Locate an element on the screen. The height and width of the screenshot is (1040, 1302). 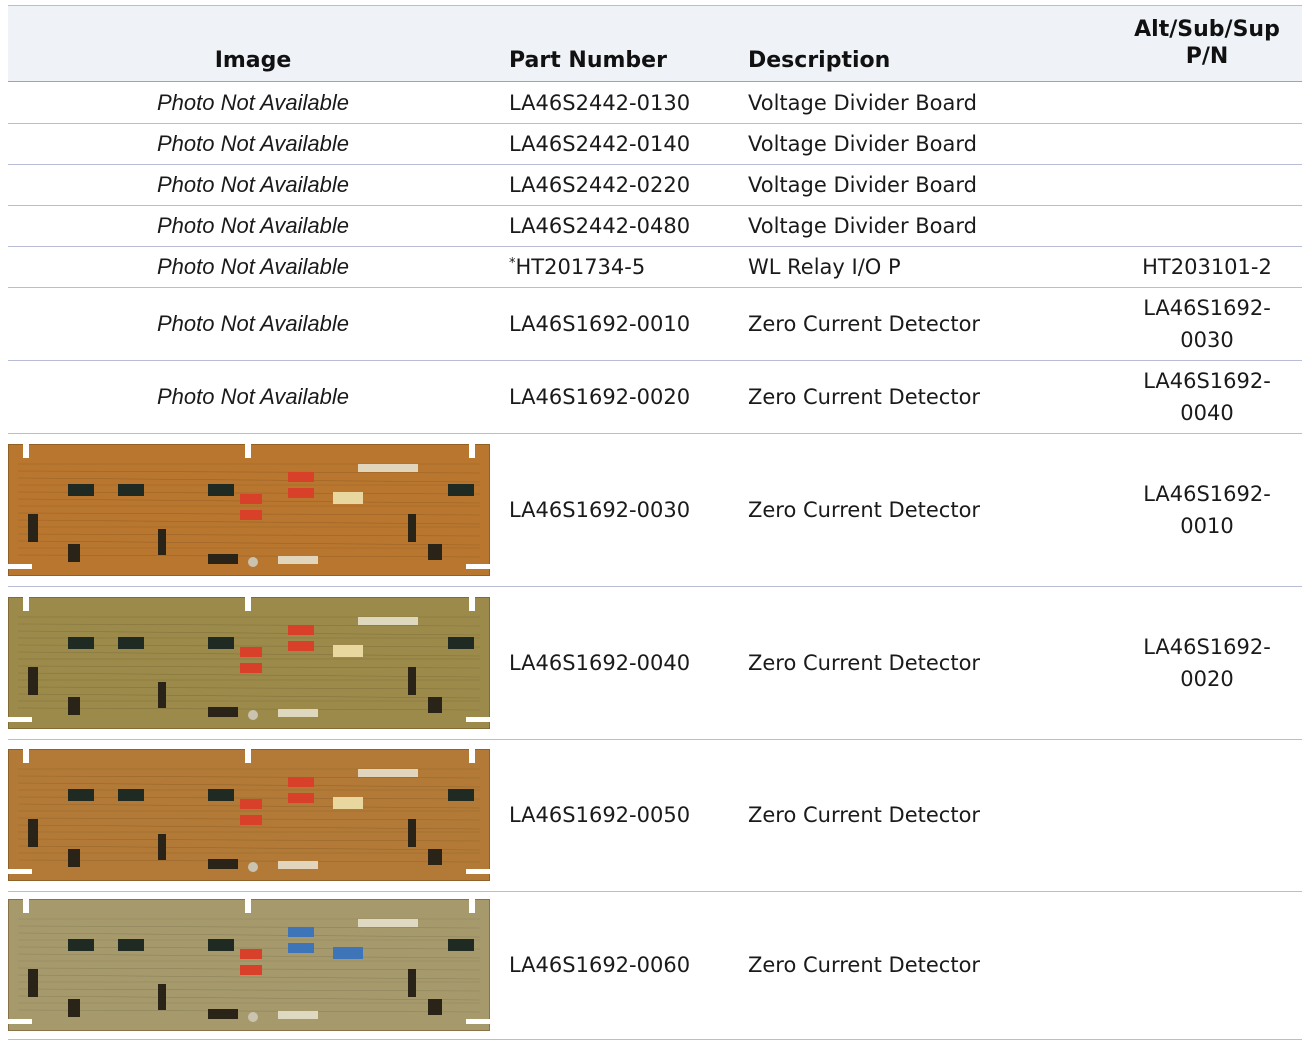
part-number-cell: LA46S2442-0480 is located at coordinates (599, 225).